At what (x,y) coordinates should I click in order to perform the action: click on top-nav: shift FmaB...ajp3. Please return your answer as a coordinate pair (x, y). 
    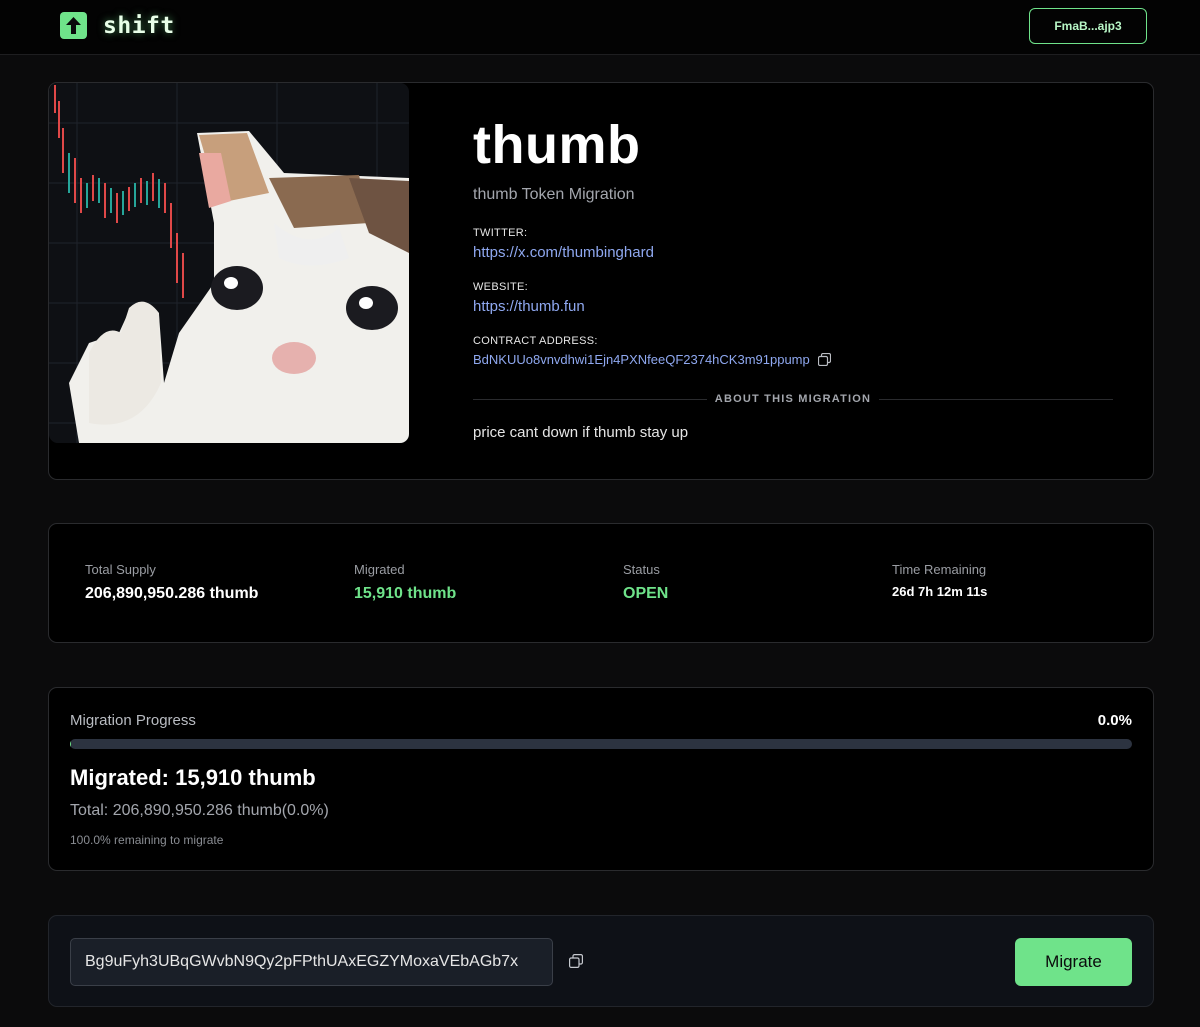
    Looking at the image, I should click on (600, 27).